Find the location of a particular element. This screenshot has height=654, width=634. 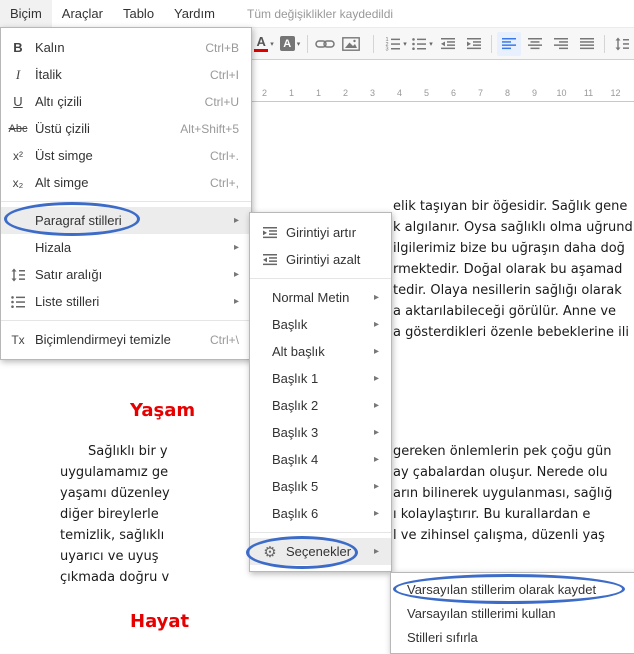

gear-icon: ⚙ is located at coordinates (270, 552).